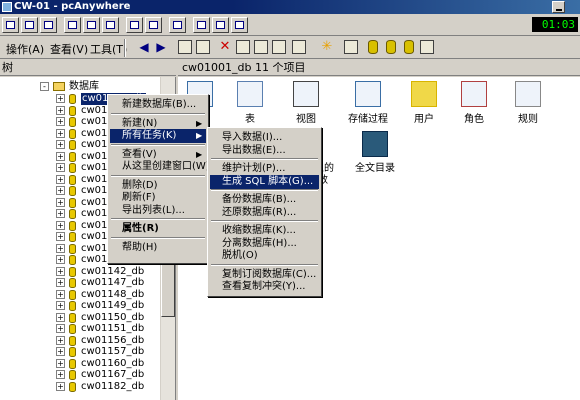  I want to click on collapse-icon: -, so click(44, 86).